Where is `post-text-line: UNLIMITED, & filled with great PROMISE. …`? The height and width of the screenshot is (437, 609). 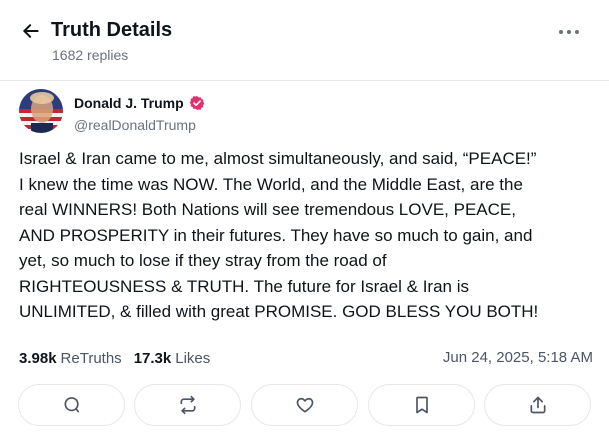 post-text-line: UNLIMITED, & filled with great PROMISE. … is located at coordinates (279, 311).